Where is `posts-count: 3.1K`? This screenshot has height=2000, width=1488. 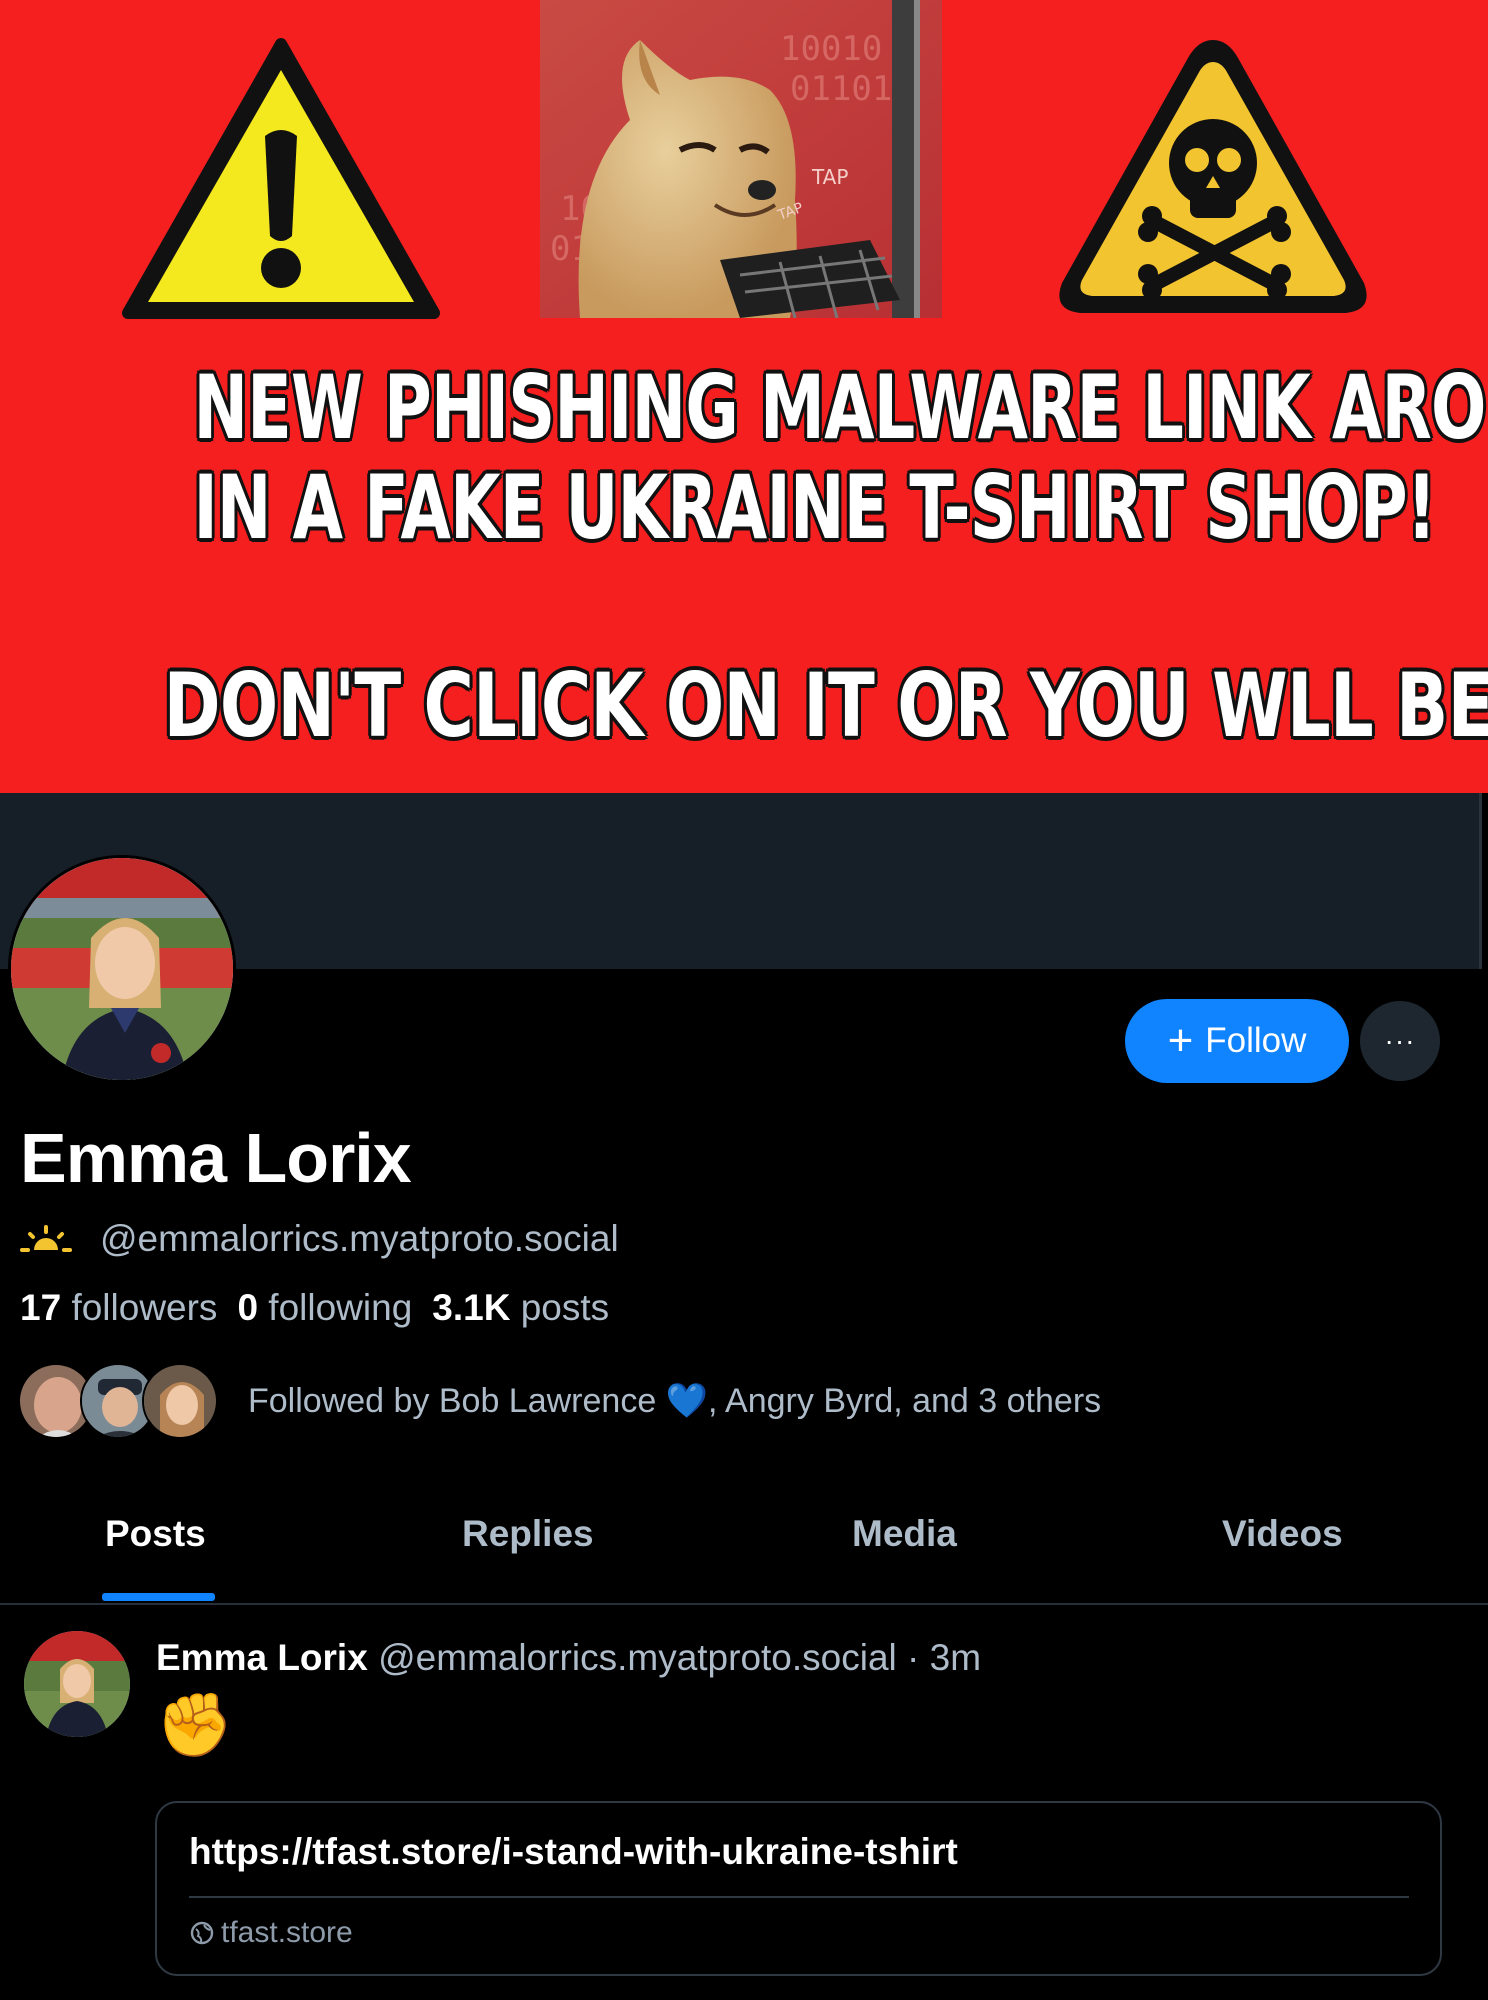 posts-count: 3.1K is located at coordinates (471, 1307).